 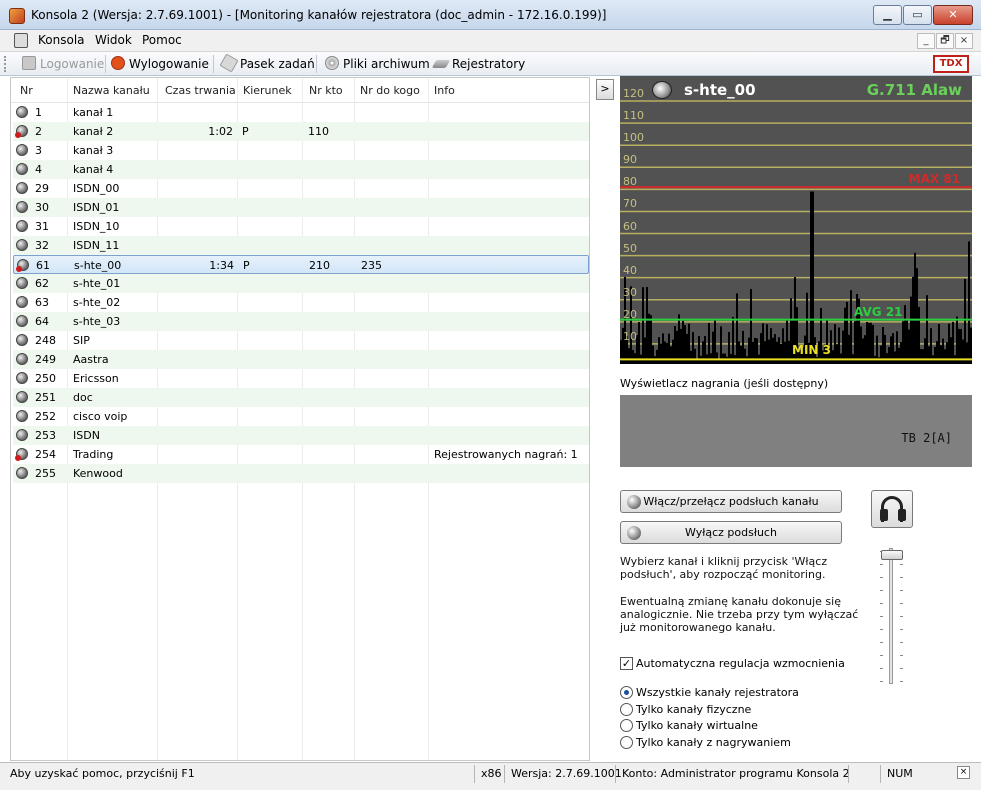 What do you see at coordinates (326, 90) in the screenshot?
I see `column-header-caller: Nr kto` at bounding box center [326, 90].